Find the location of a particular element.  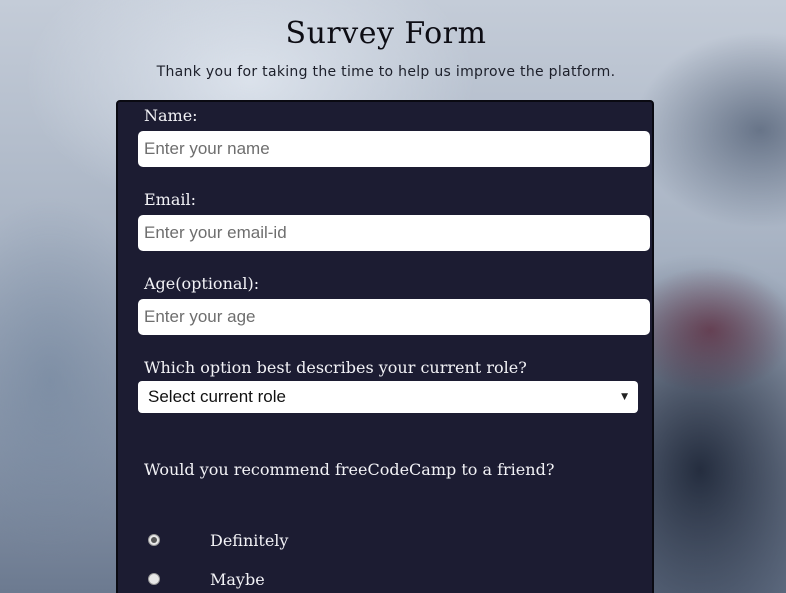

recommend-option-maybe: Maybe is located at coordinates (248, 579).